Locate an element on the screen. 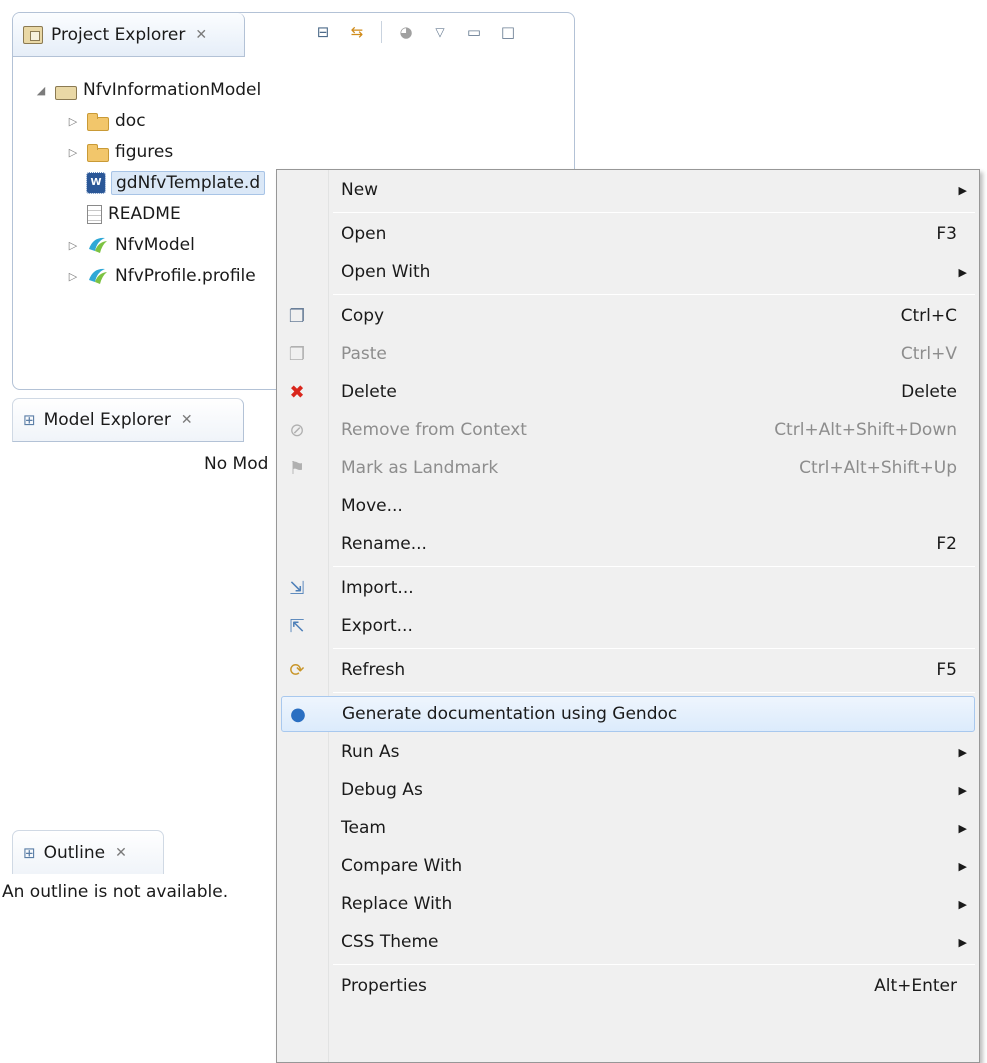  menu-item-generate-documentation-using-gendoc: ● Generate documentation using Gendoc is located at coordinates (628, 714).